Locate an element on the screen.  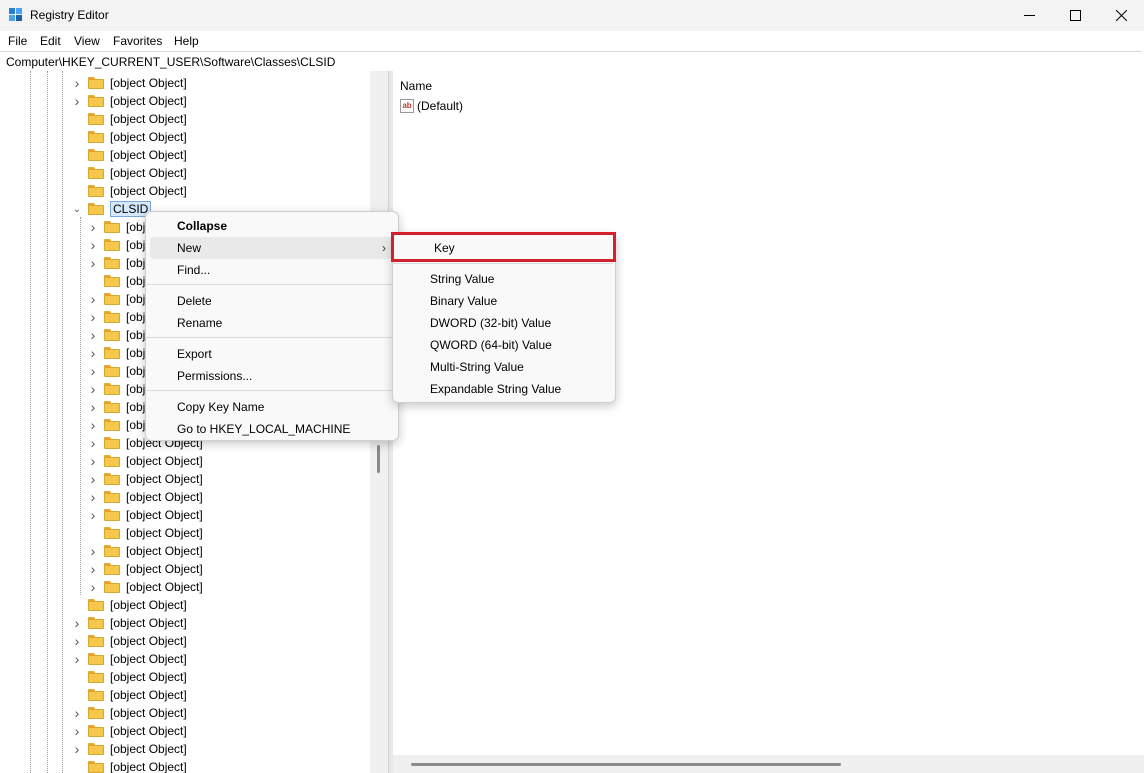
values-horizontal-scrollbar is located at coordinates (768, 764).